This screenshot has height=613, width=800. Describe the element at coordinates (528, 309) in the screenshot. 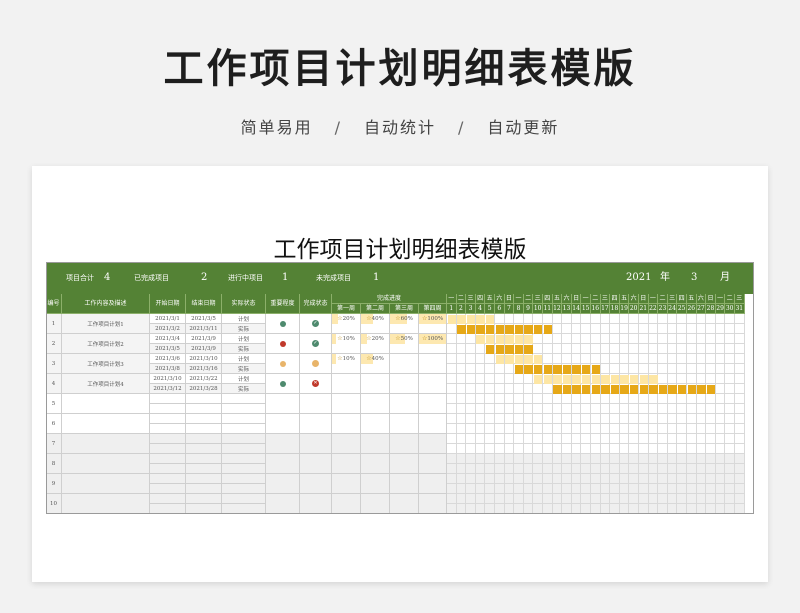

I see `day-header: 9` at that location.